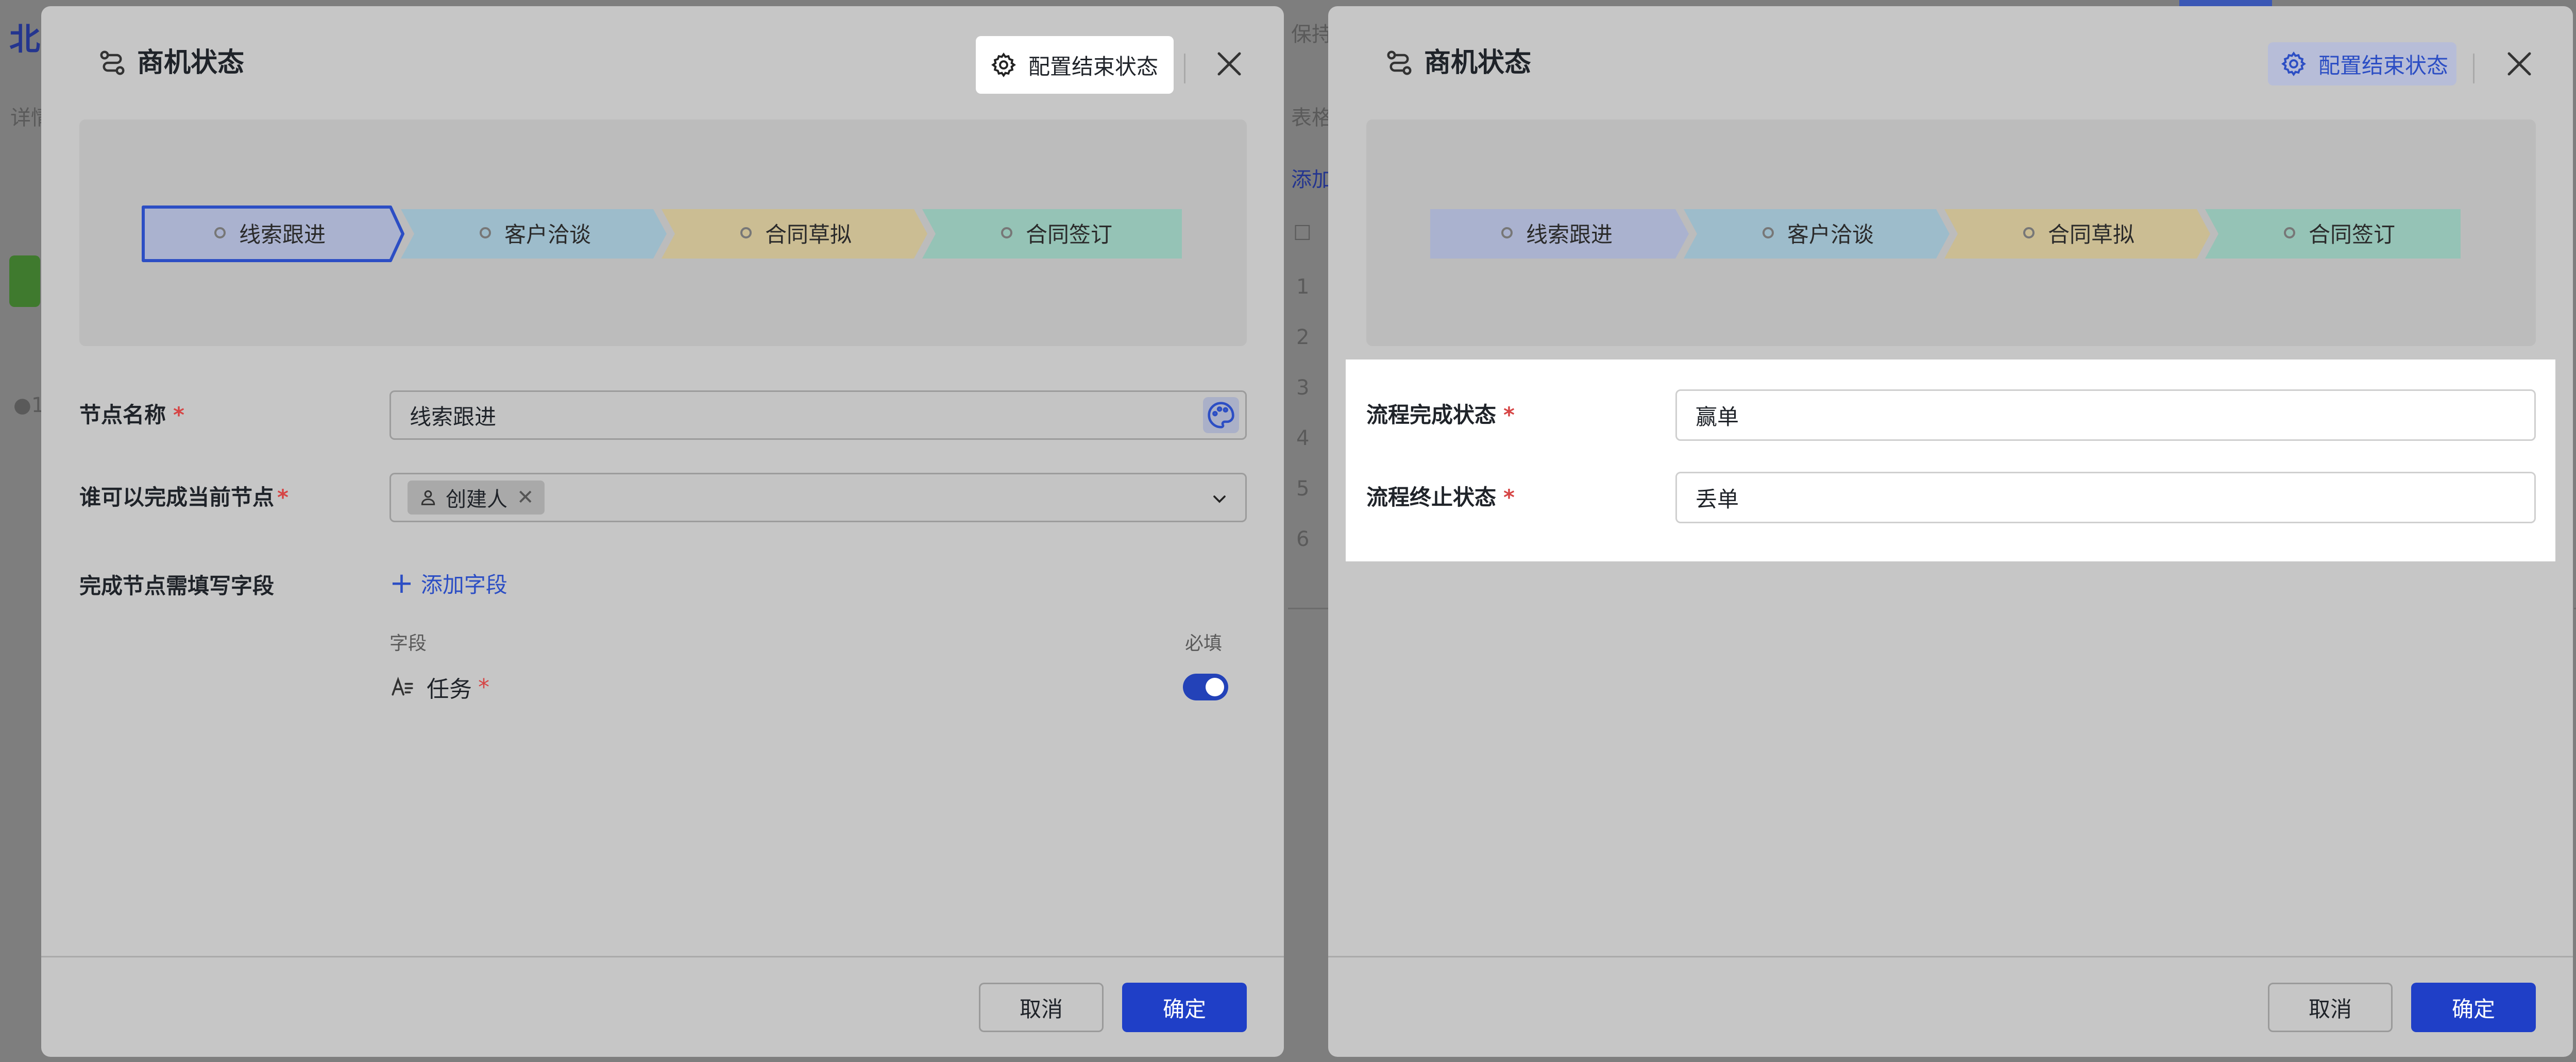 The height and width of the screenshot is (1062, 2576). I want to click on required-toggle, so click(1205, 687).